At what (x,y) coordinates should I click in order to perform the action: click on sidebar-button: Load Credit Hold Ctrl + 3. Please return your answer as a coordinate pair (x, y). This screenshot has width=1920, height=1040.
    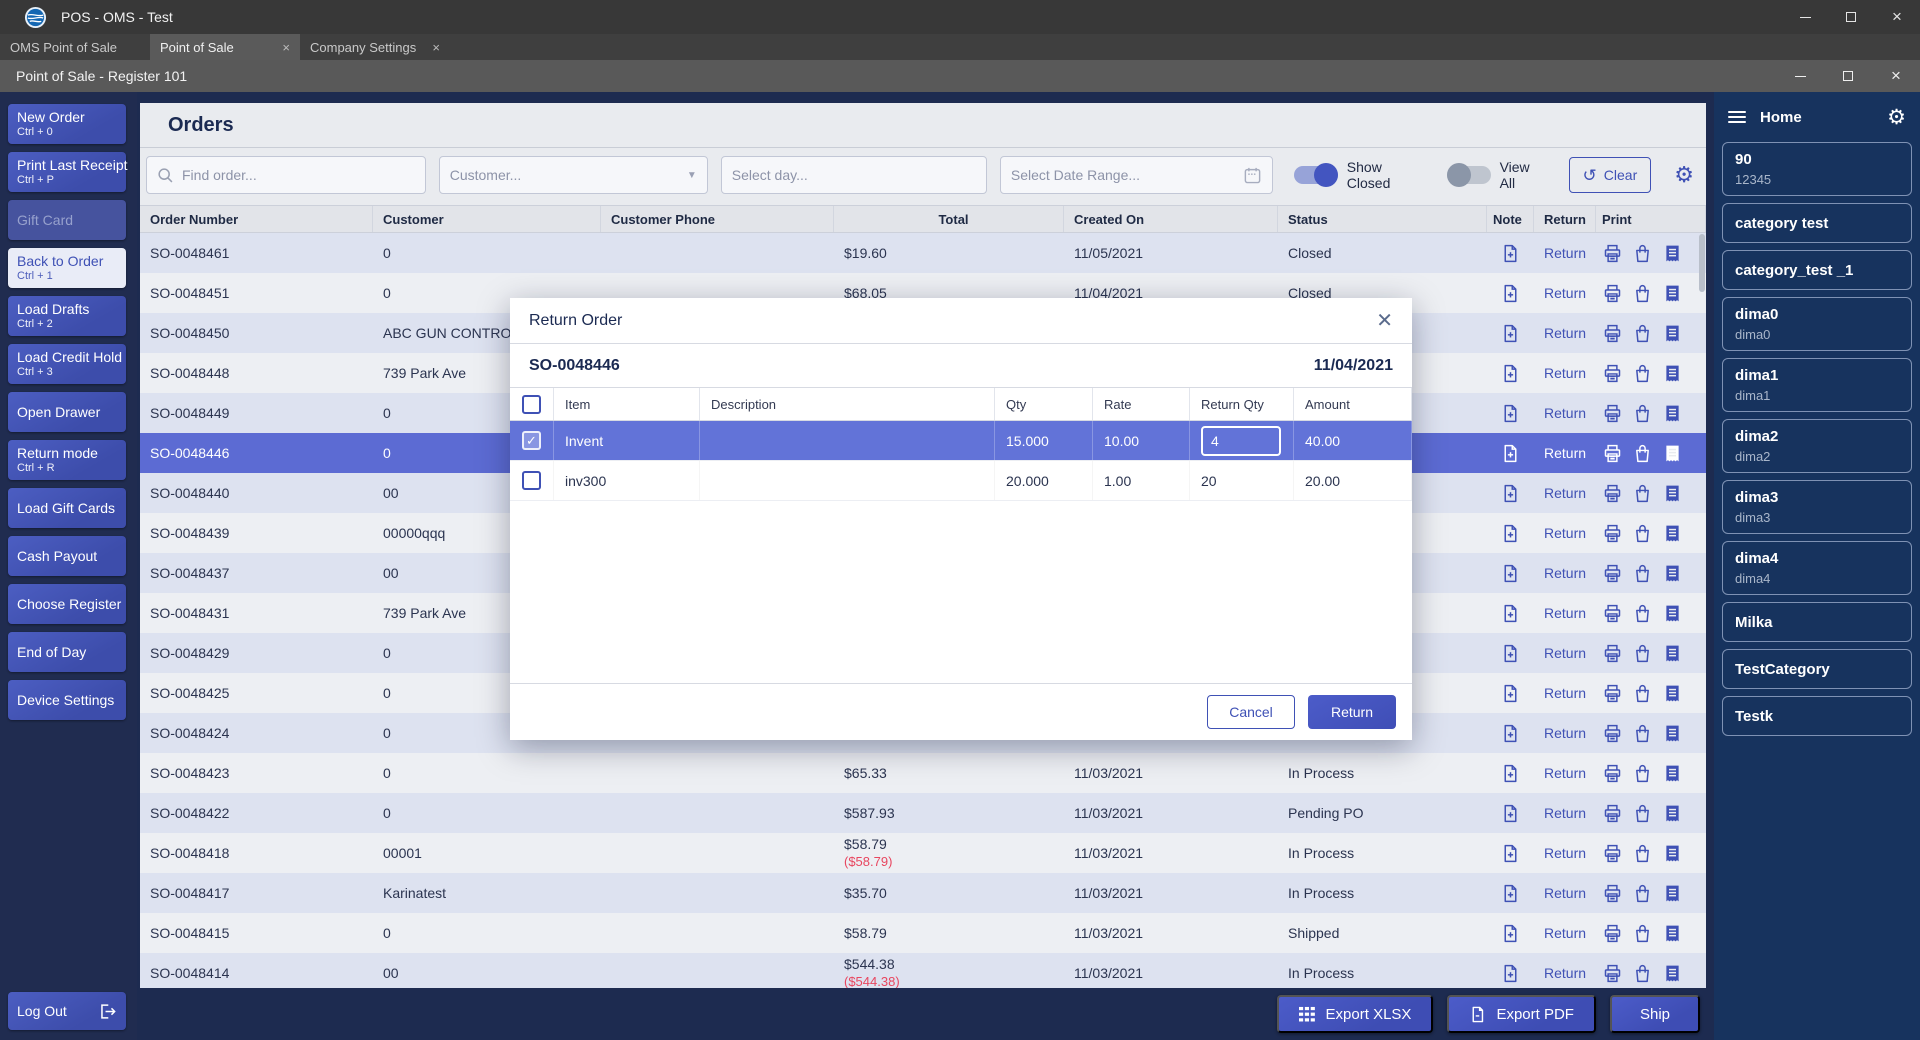
    Looking at the image, I should click on (67, 364).